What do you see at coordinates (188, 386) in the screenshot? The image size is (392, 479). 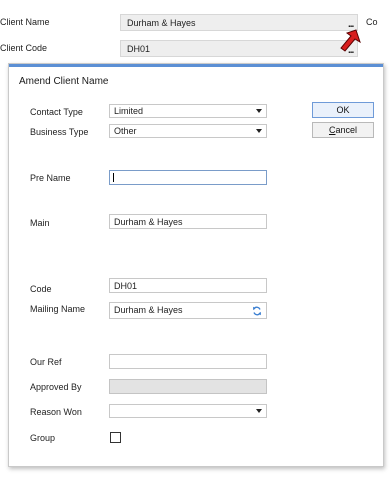 I see `approved-by-input` at bounding box center [188, 386].